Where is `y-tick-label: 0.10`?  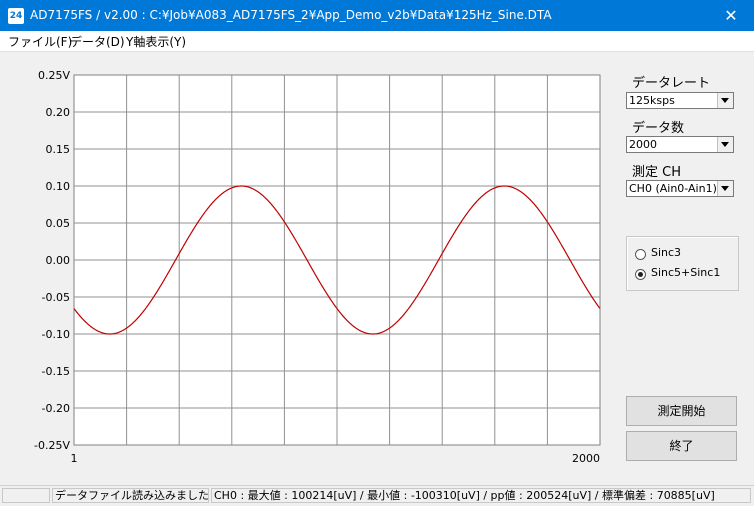
y-tick-label: 0.10 is located at coordinates (58, 186).